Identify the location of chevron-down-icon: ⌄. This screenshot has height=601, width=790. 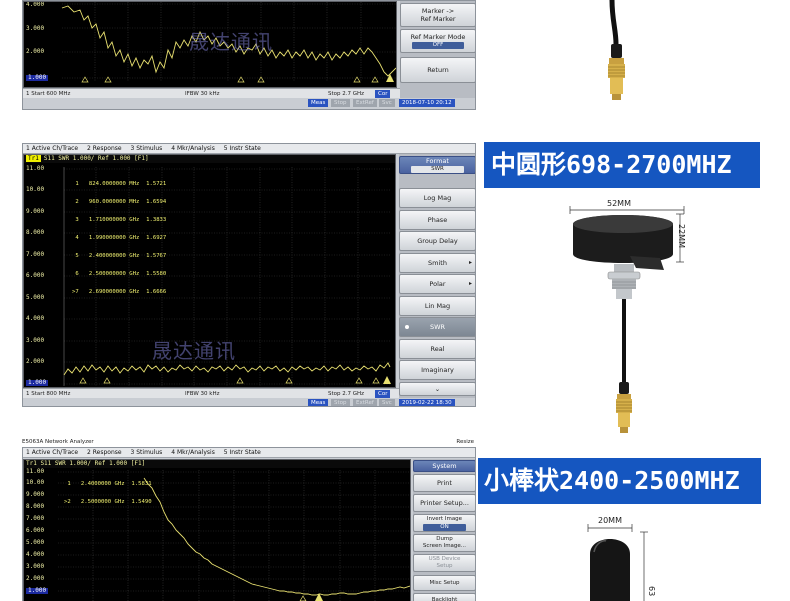
(437, 389).